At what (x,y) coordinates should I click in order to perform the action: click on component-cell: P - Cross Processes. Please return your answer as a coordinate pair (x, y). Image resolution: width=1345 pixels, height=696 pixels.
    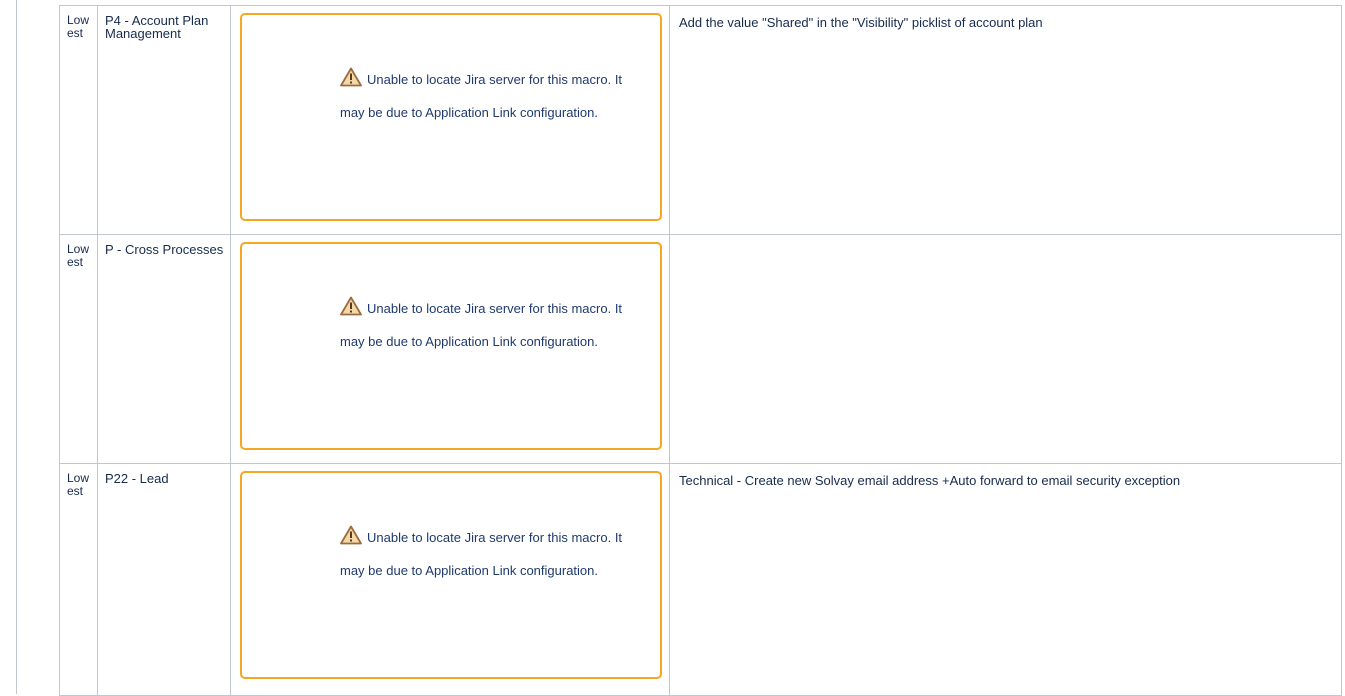
    Looking at the image, I should click on (164, 349).